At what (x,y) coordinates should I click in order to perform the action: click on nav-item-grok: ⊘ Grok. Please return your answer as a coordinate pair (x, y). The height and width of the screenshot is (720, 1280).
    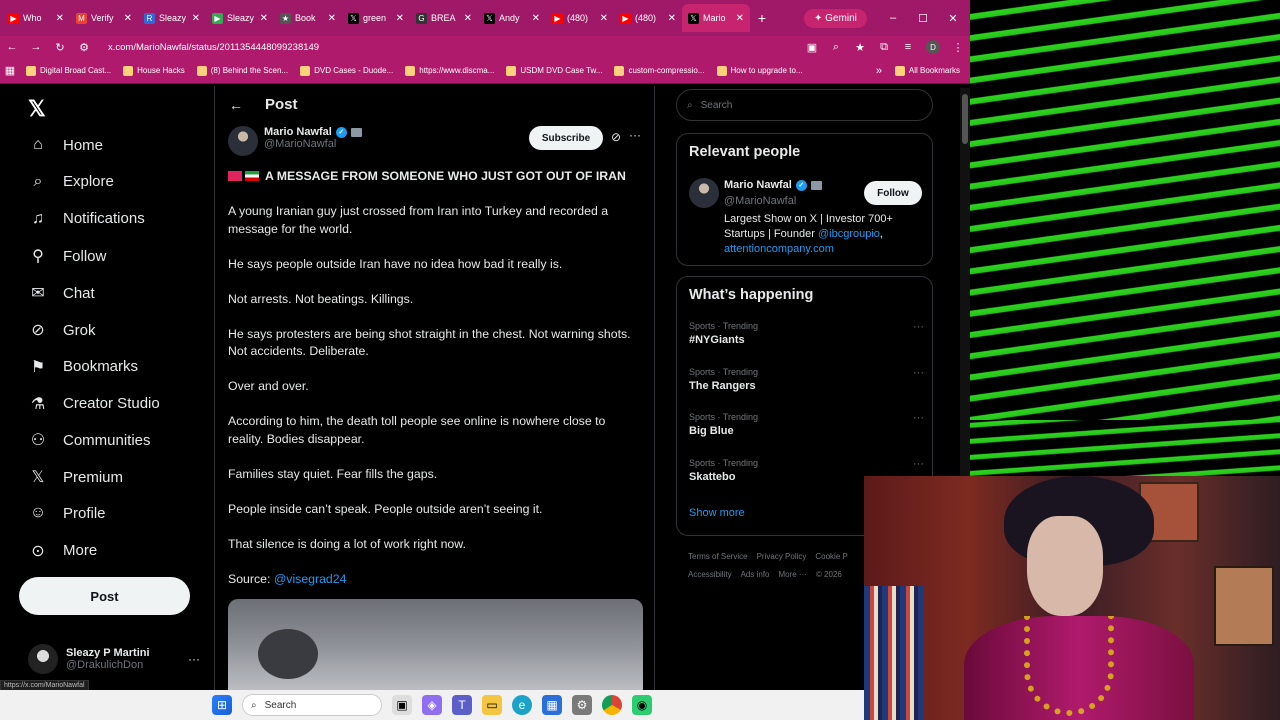
    Looking at the image, I should click on (61, 330).